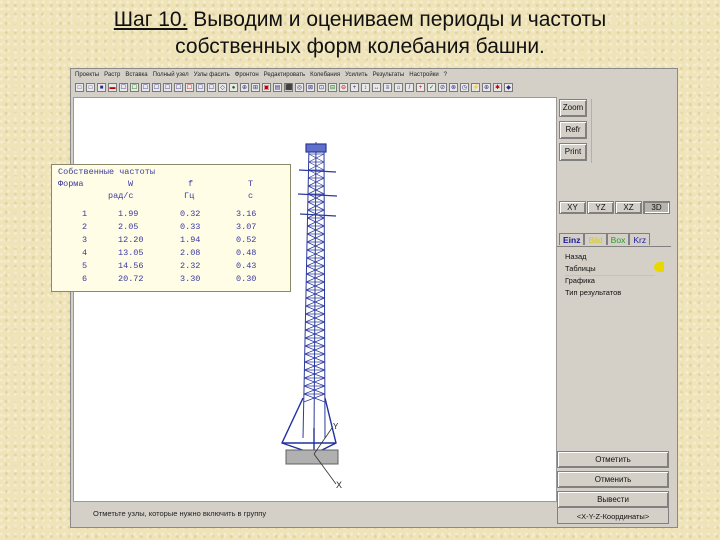 This screenshot has height=540, width=720. What do you see at coordinates (572, 207) in the screenshot?
I see `view-xy-button: XY` at bounding box center [572, 207].